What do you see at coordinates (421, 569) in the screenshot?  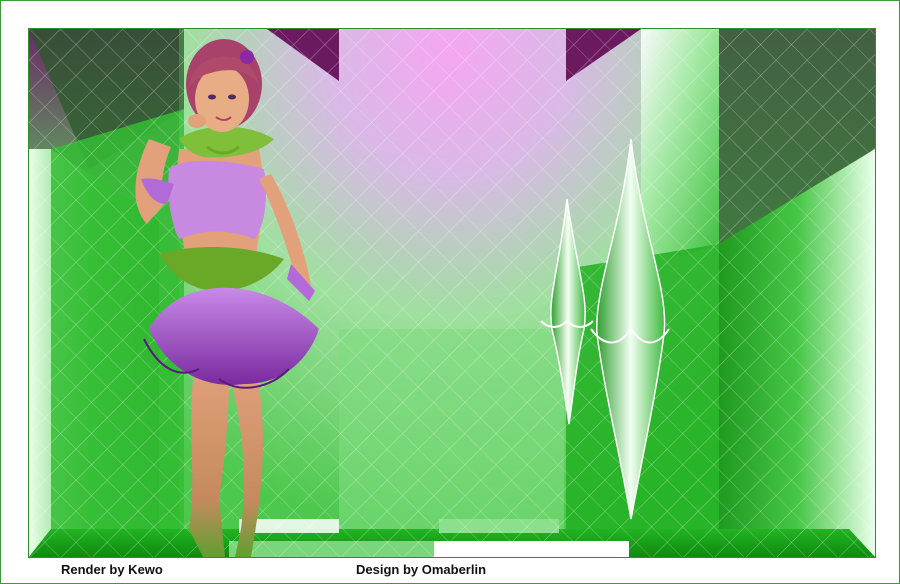 I see `design-credit: Design by Omaberlin` at bounding box center [421, 569].